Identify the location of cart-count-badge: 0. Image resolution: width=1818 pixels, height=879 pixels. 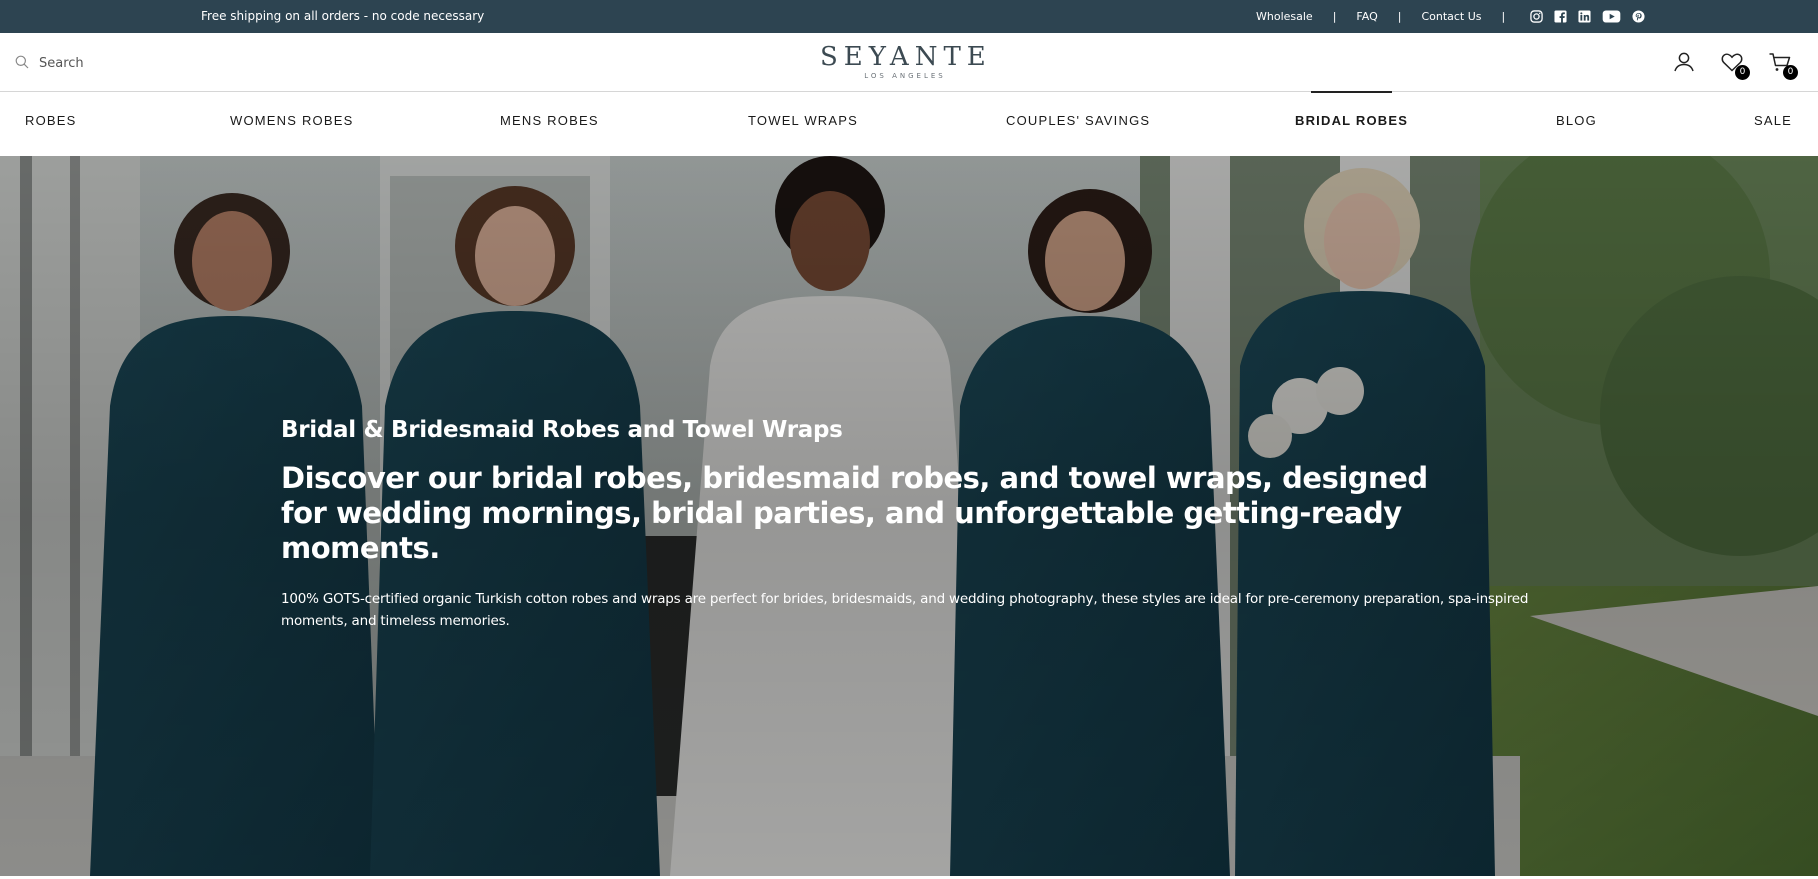
(1790, 72).